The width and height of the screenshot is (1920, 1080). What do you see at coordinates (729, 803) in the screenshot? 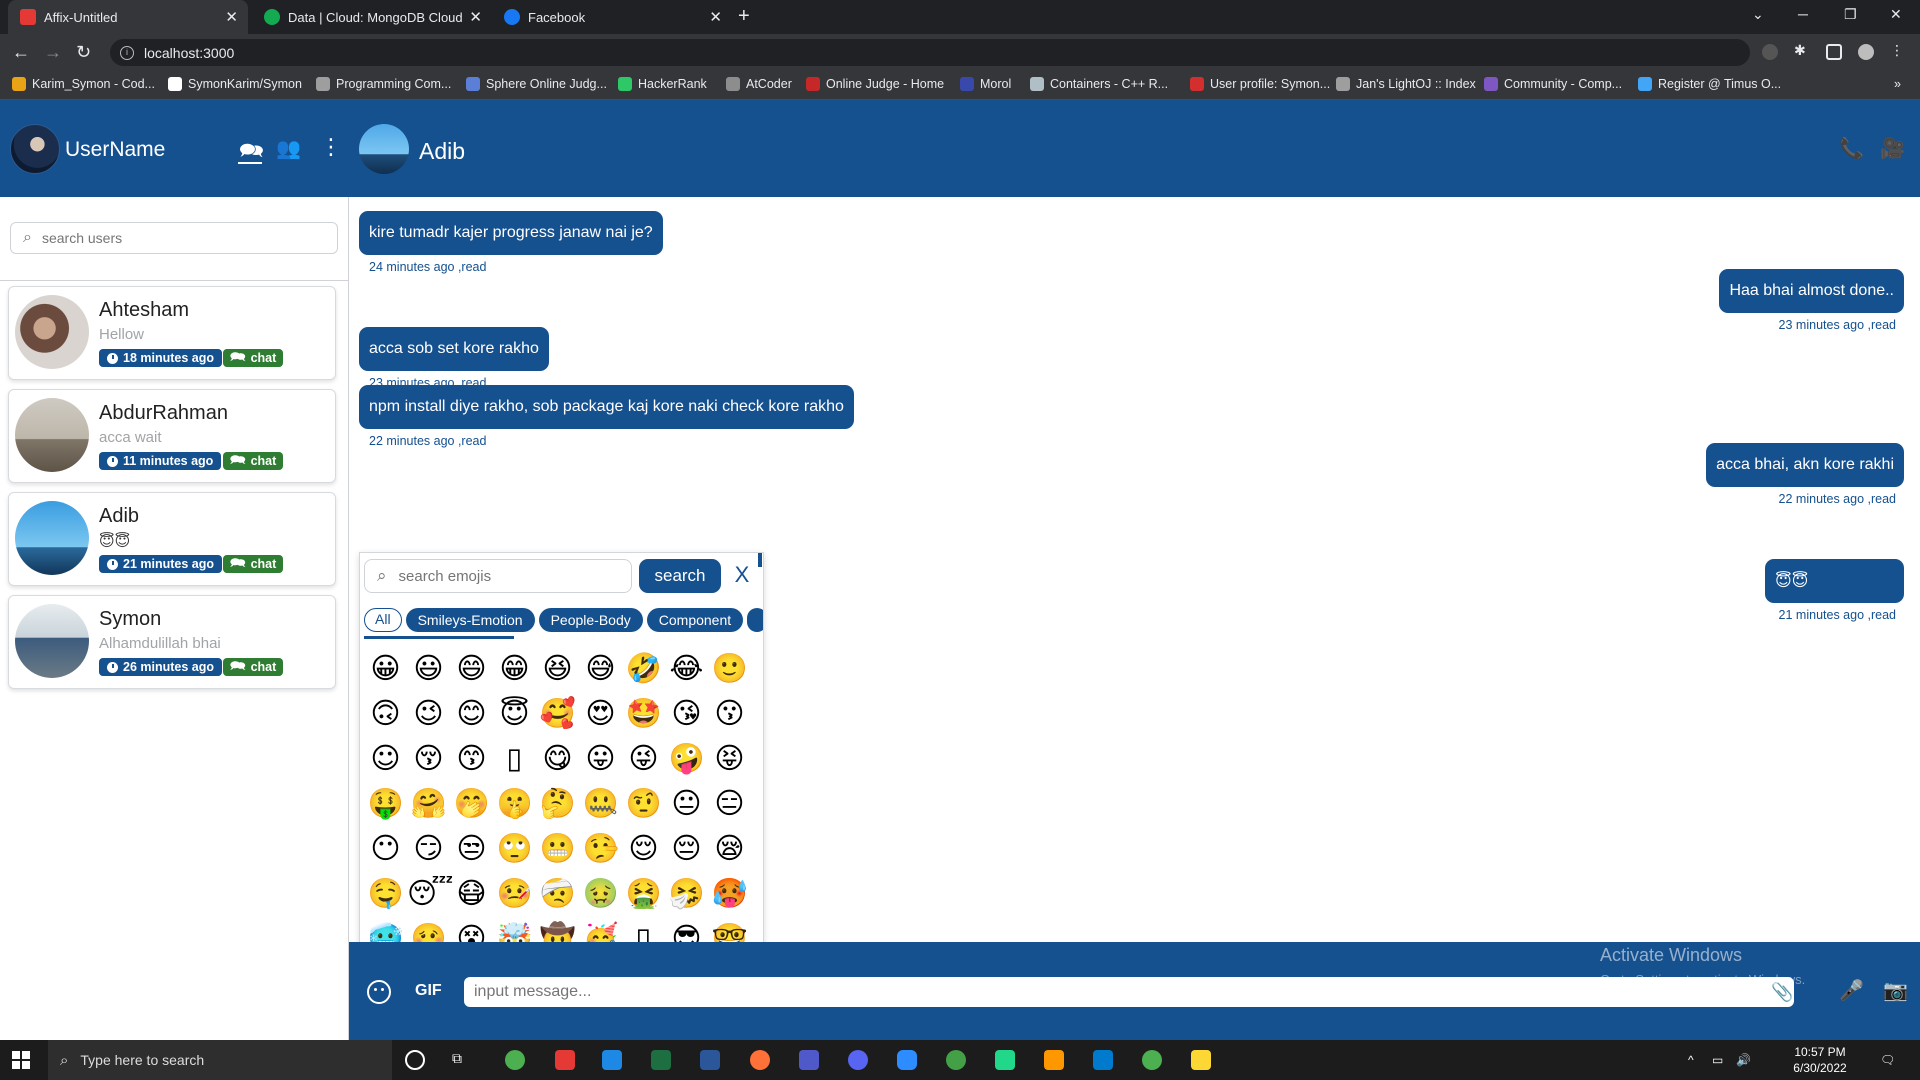
I see `emoji-item: 😑` at bounding box center [729, 803].